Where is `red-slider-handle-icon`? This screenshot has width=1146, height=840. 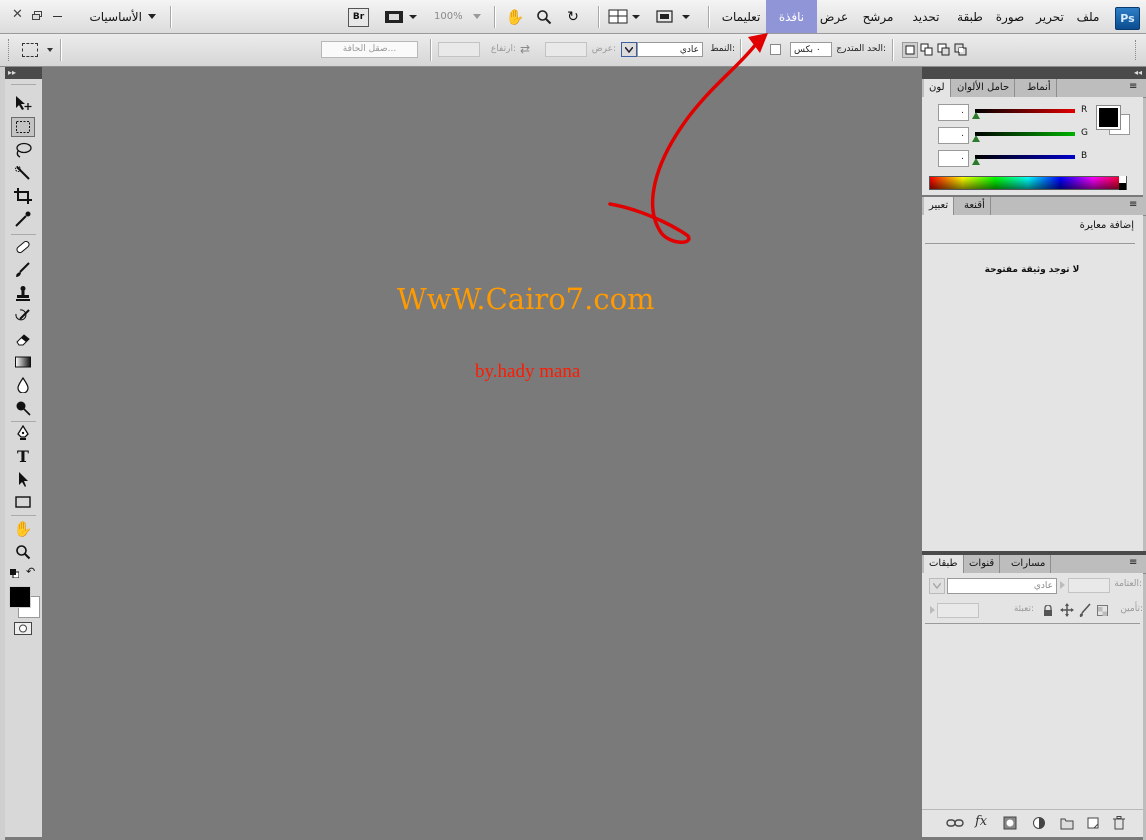
red-slider-handle-icon is located at coordinates (976, 115).